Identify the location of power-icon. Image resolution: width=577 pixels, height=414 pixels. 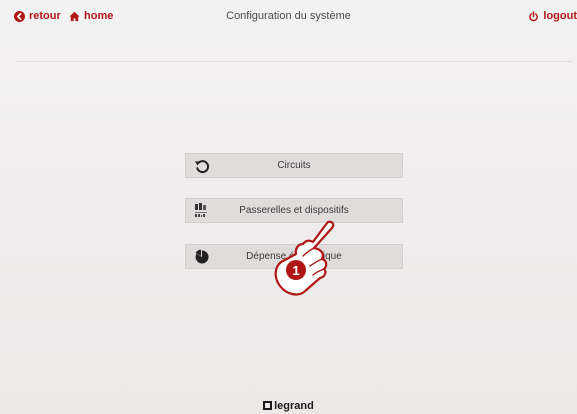
(533, 16).